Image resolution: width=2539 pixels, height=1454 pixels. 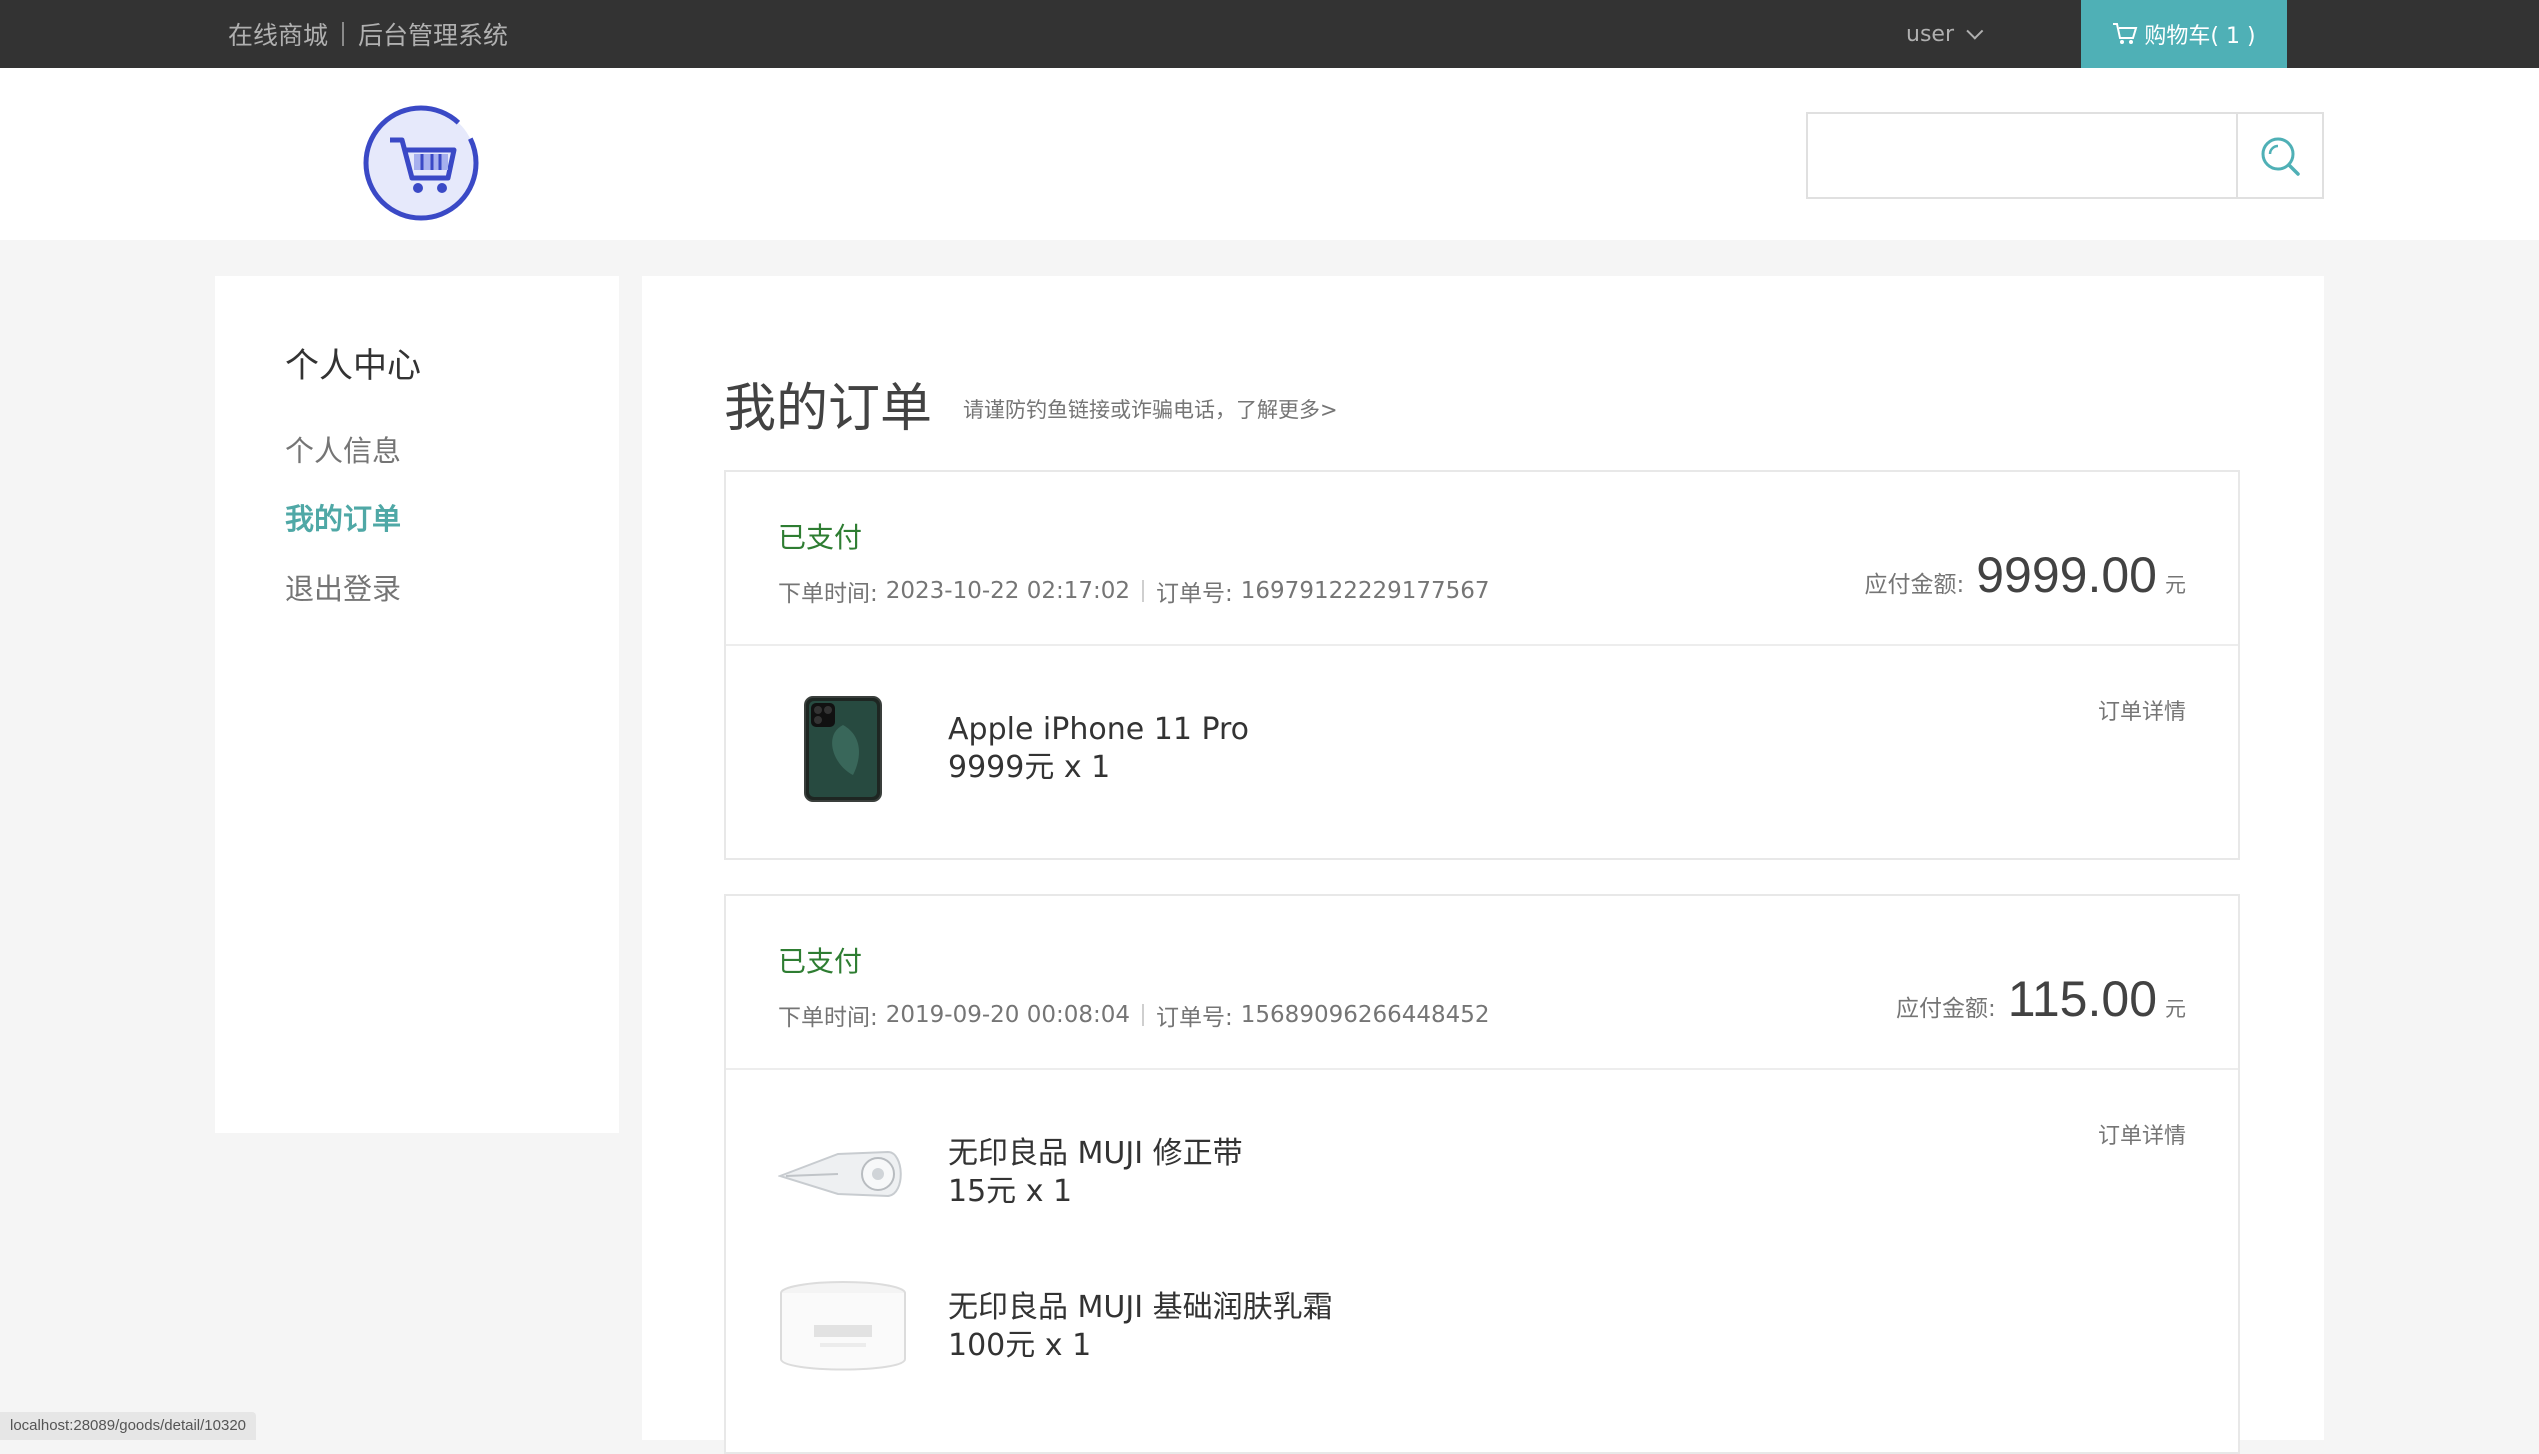 I want to click on header, so click(x=1269, y=154).